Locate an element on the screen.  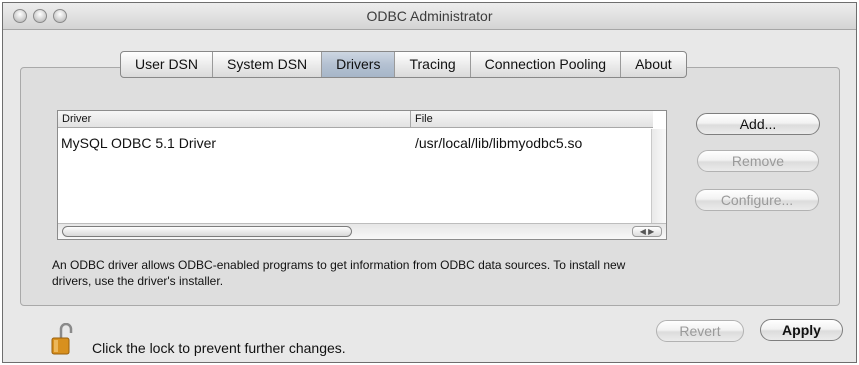
tab-tracing: Tracing is located at coordinates (433, 64).